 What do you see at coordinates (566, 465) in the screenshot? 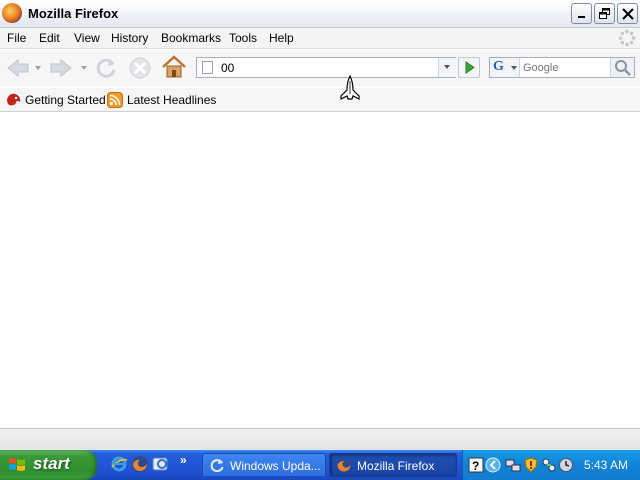
I see `clock-sync-icon` at bounding box center [566, 465].